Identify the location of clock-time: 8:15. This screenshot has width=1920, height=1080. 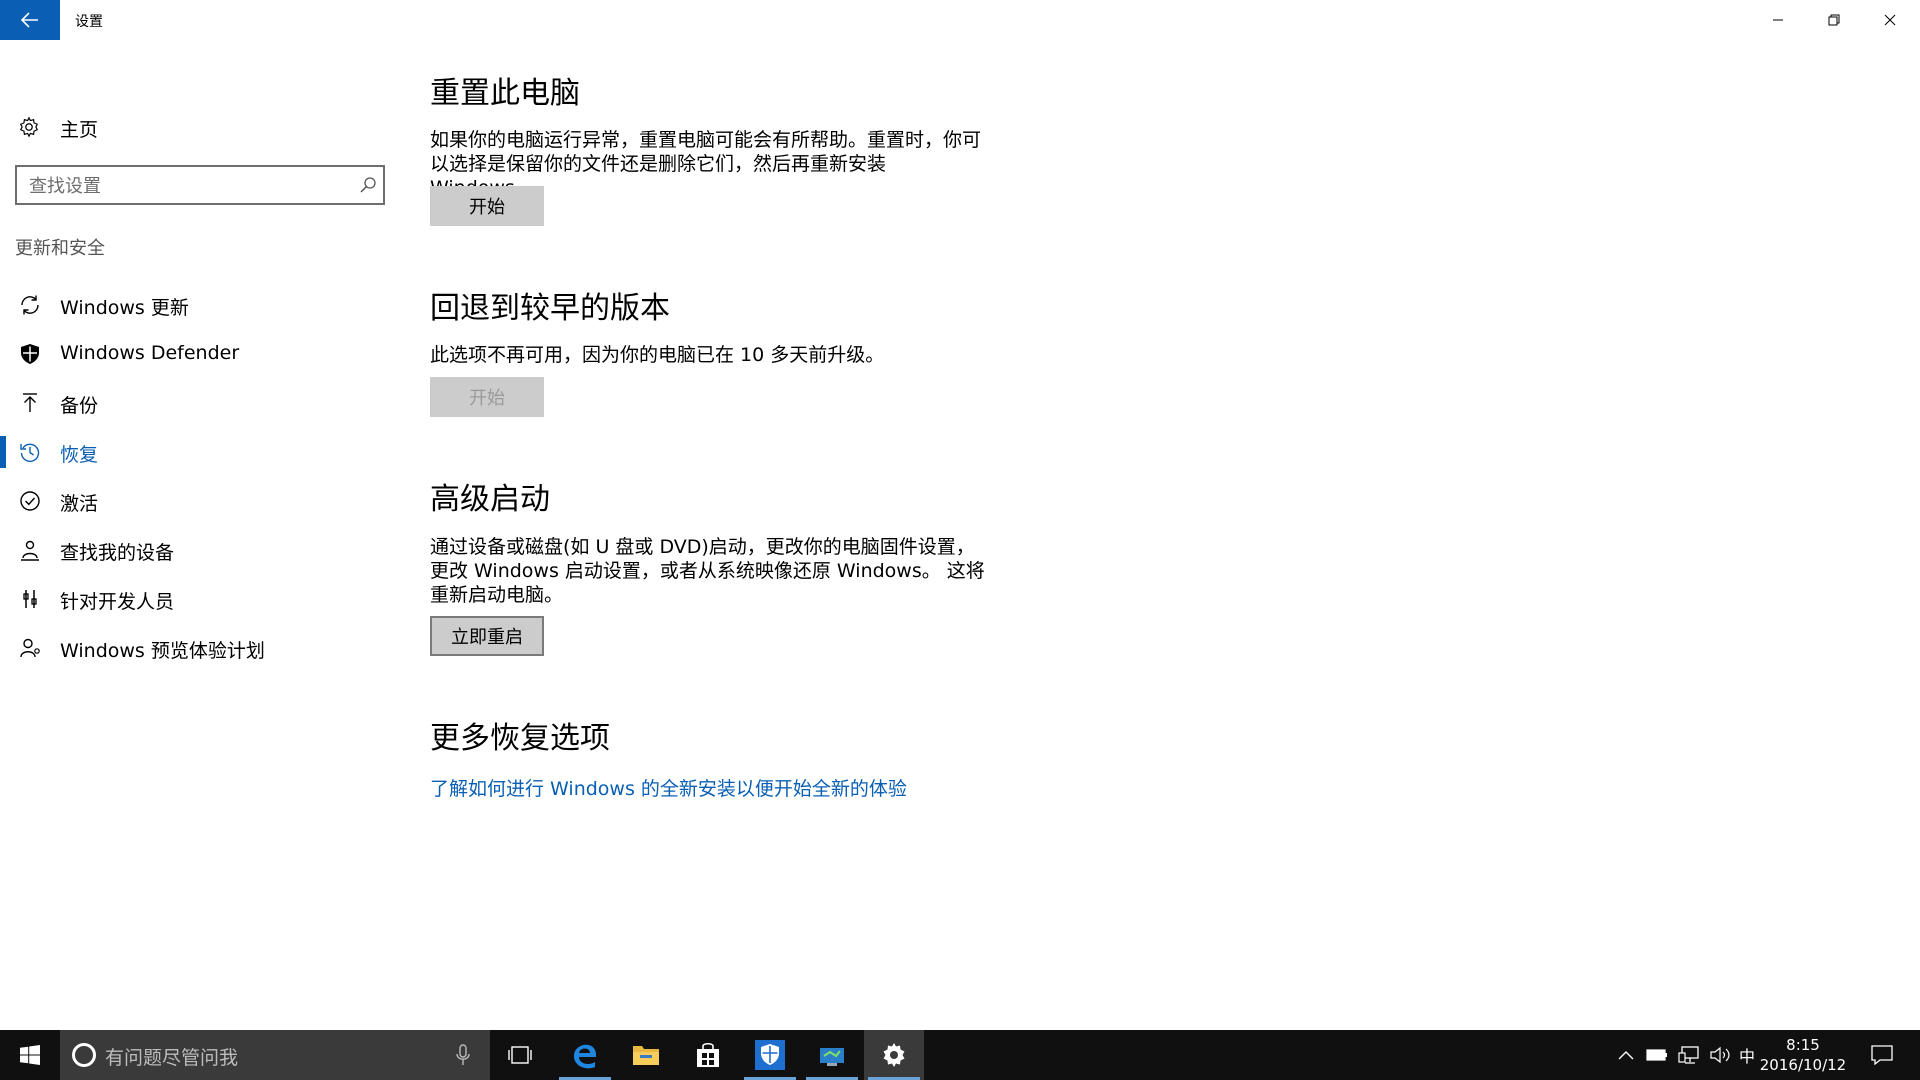
(1803, 1045).